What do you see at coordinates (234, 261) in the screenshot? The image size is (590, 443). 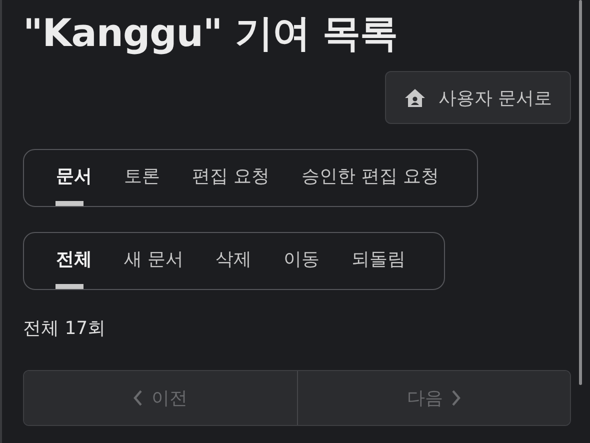 I see `type-tab: 삭제` at bounding box center [234, 261].